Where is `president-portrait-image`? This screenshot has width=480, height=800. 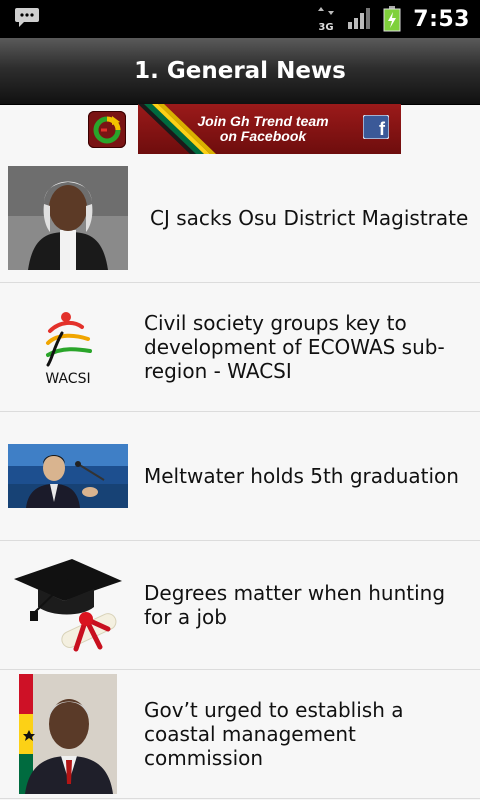
president-portrait-image is located at coordinates (68, 734).